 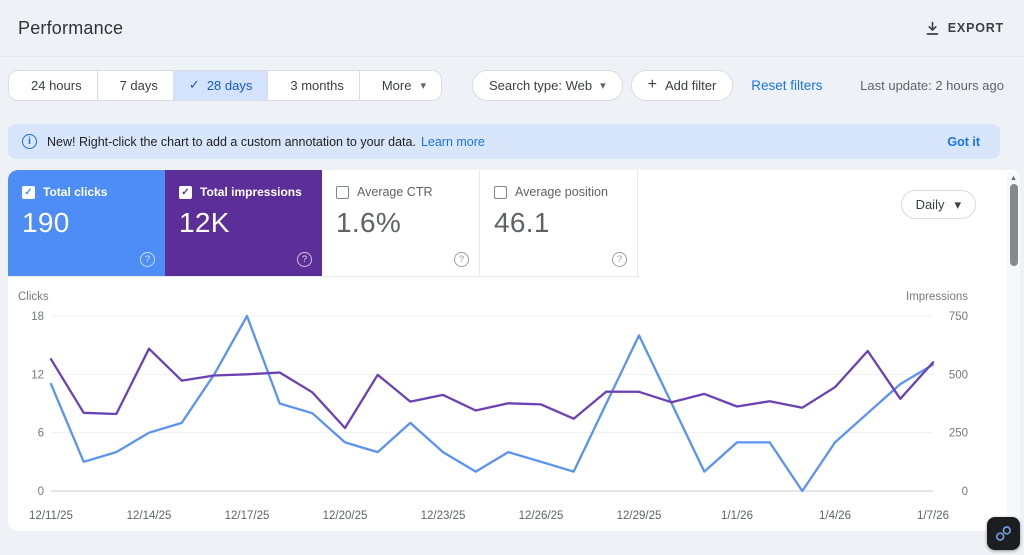 What do you see at coordinates (453, 142) in the screenshot?
I see `learn-more-link: Learn more` at bounding box center [453, 142].